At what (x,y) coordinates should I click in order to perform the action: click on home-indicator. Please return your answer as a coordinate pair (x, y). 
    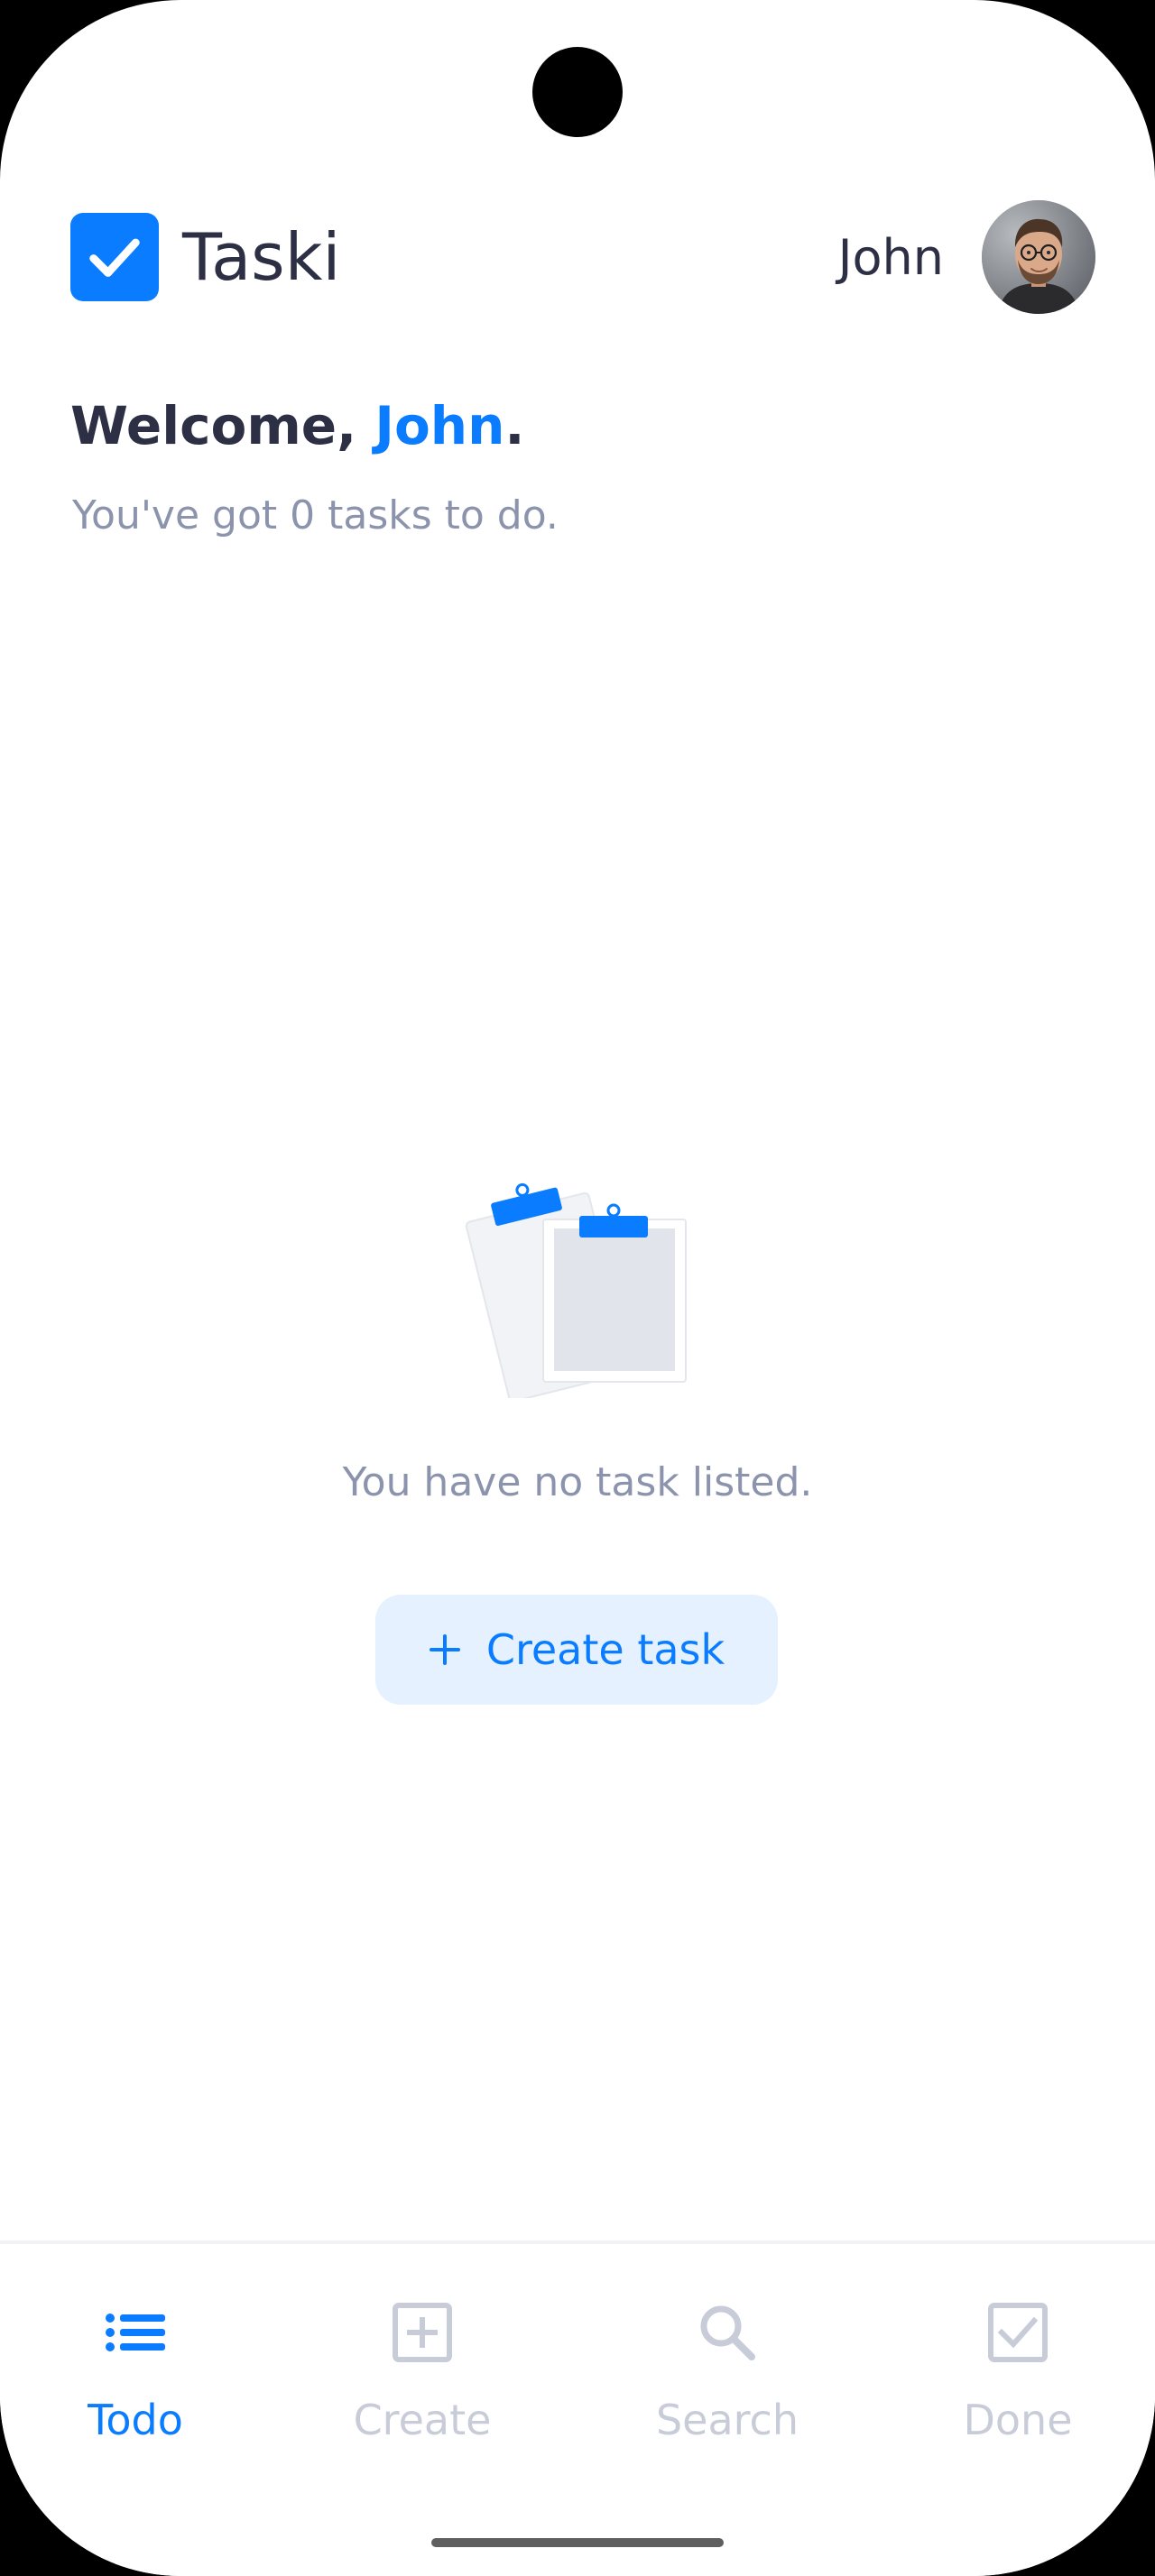
    Looking at the image, I should click on (577, 2542).